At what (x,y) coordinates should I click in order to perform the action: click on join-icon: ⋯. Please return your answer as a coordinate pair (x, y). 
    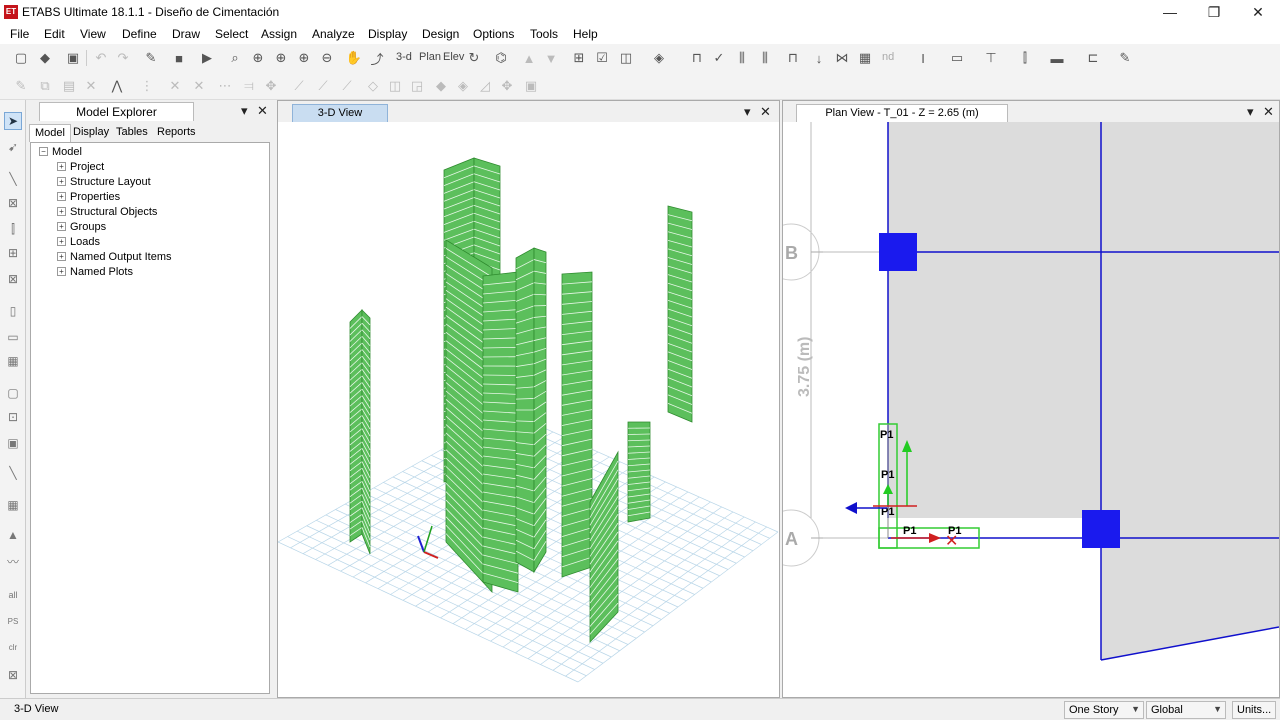
    Looking at the image, I should click on (225, 86).